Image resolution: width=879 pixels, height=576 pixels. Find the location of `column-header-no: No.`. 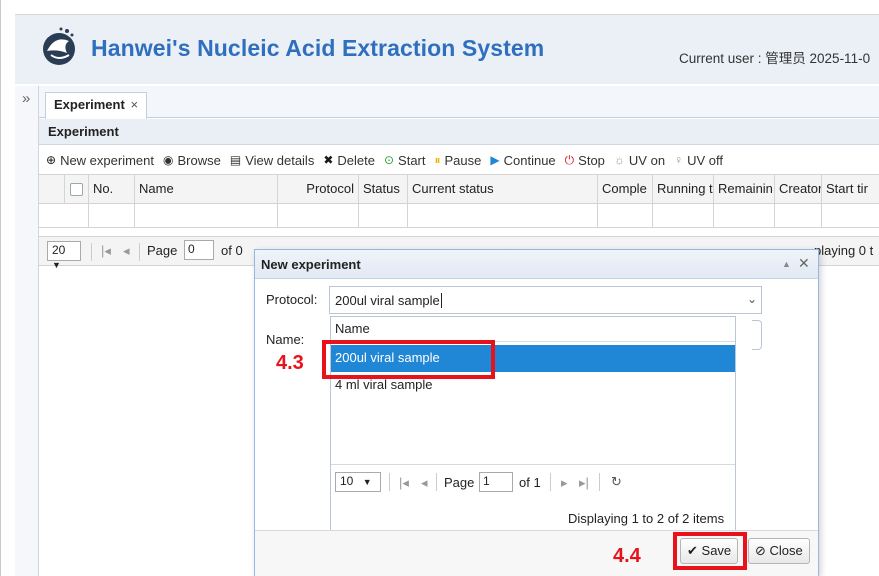

column-header-no: No. is located at coordinates (112, 189).